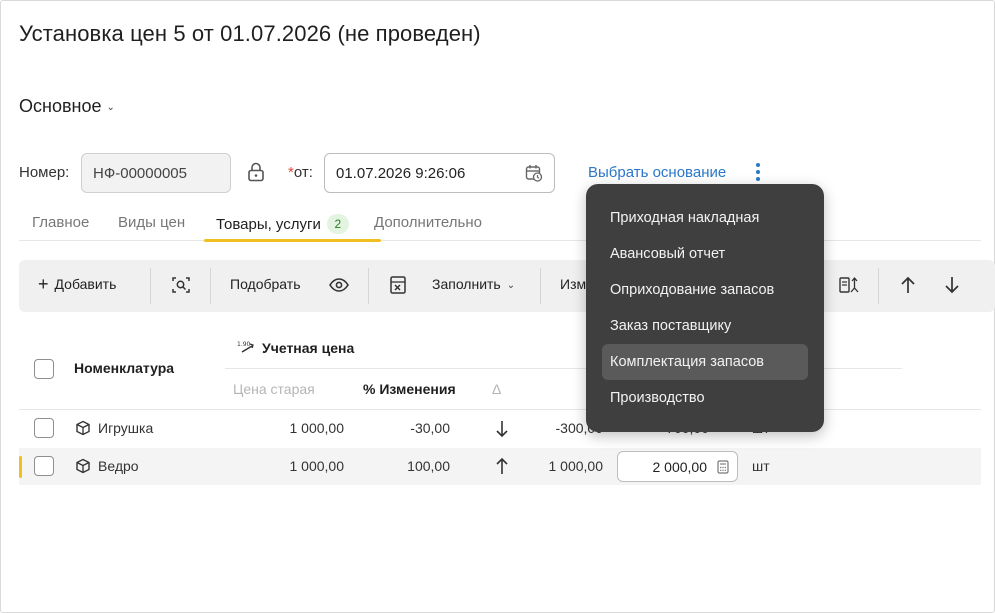 This screenshot has height=613, width=995. I want to click on row-unit: шт, so click(761, 466).